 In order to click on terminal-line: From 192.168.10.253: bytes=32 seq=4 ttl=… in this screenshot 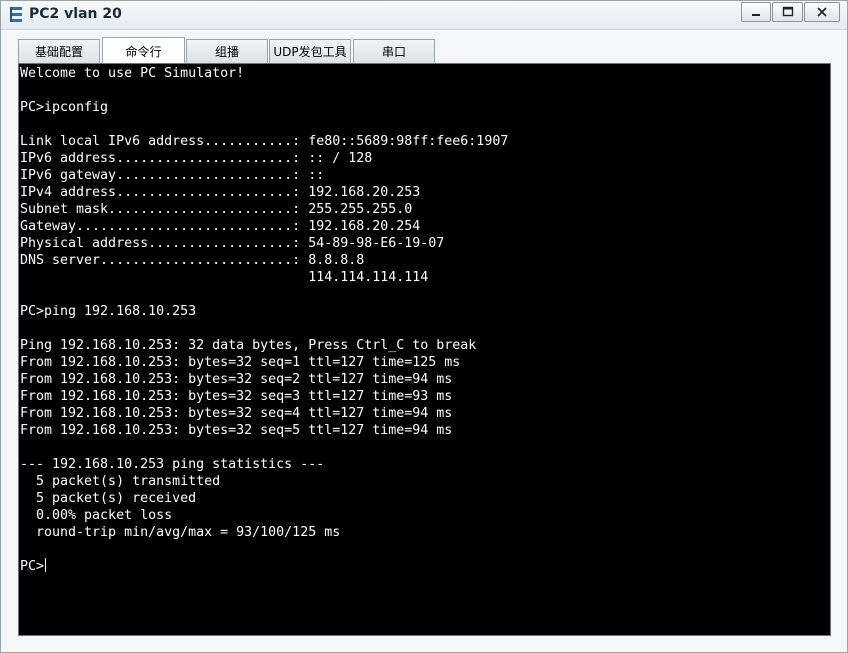, I will do `click(236, 413)`.